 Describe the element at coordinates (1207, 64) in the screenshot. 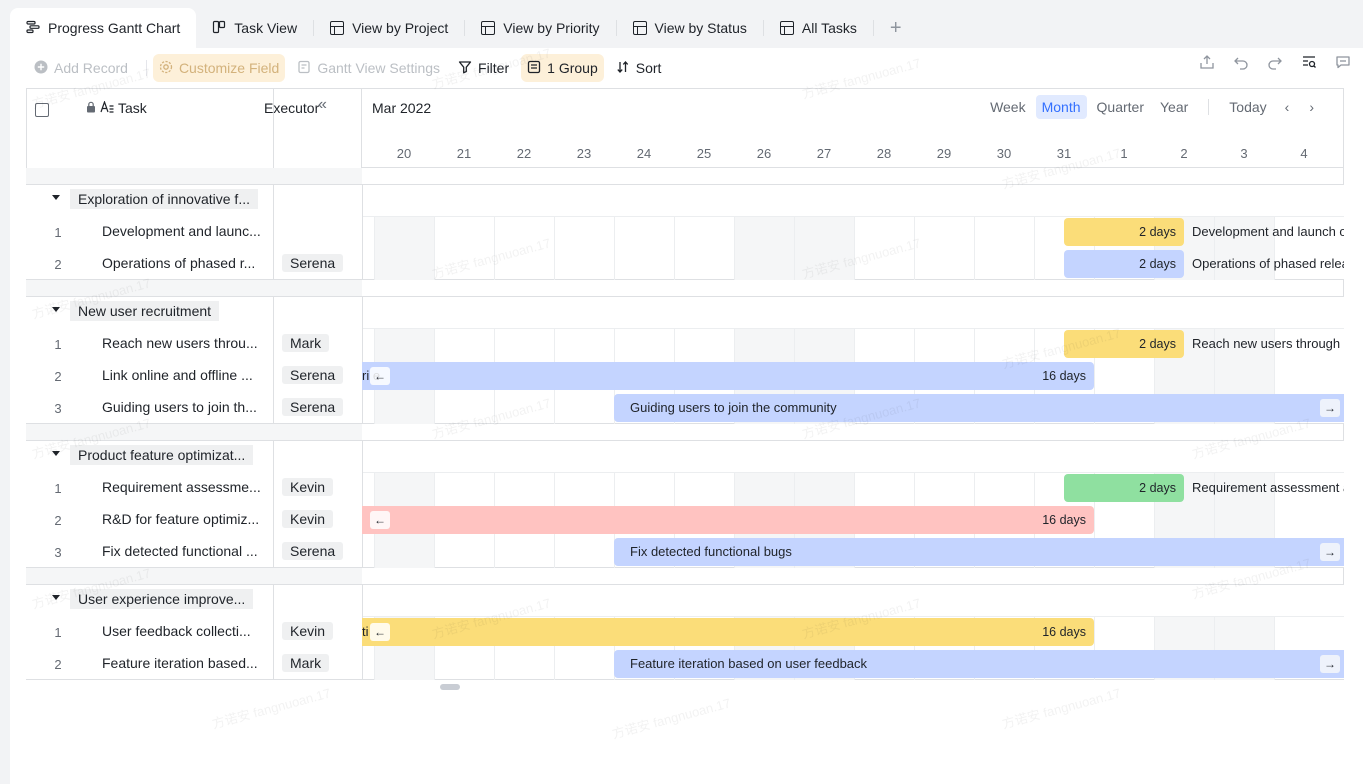

I see `share-icon` at that location.